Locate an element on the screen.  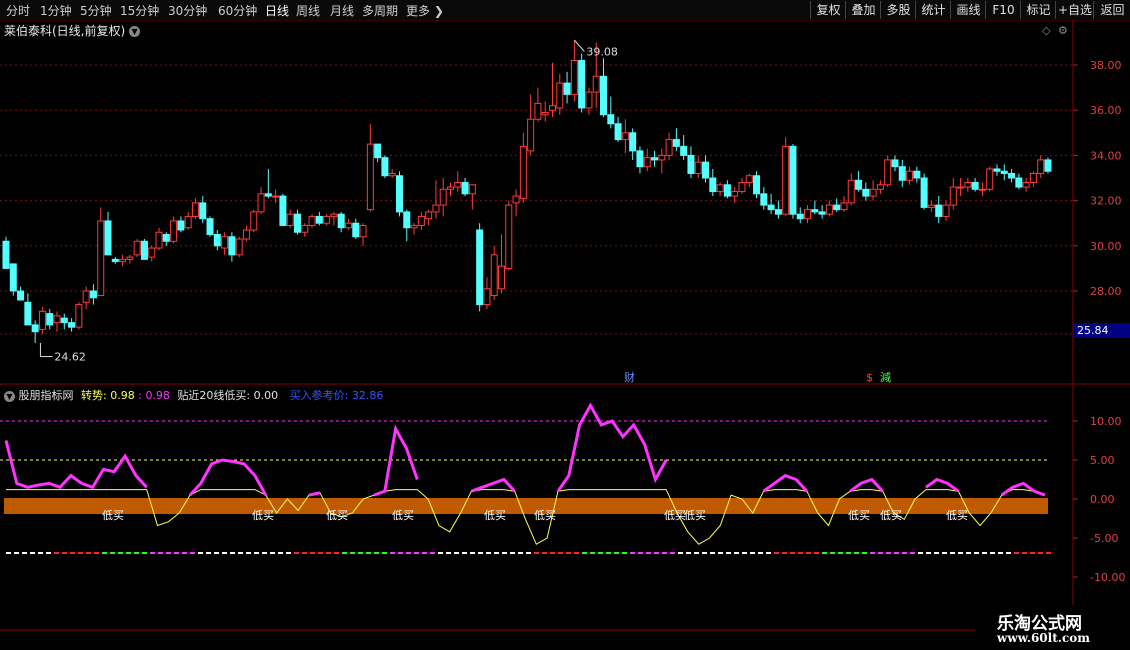
toolbar-button-1: 叠加 is located at coordinates (863, 10).